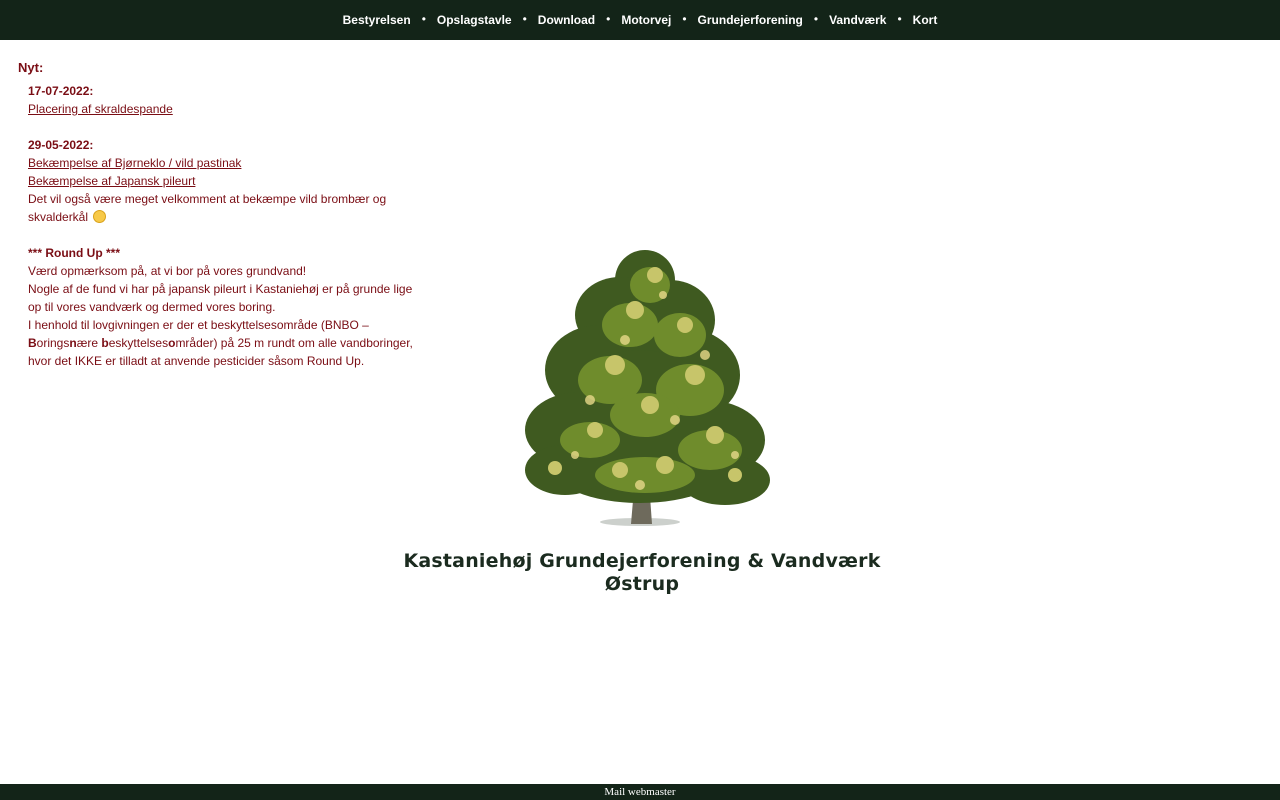 The image size is (1280, 800). What do you see at coordinates (73, 343) in the screenshot?
I see `acronym-letter: n` at bounding box center [73, 343].